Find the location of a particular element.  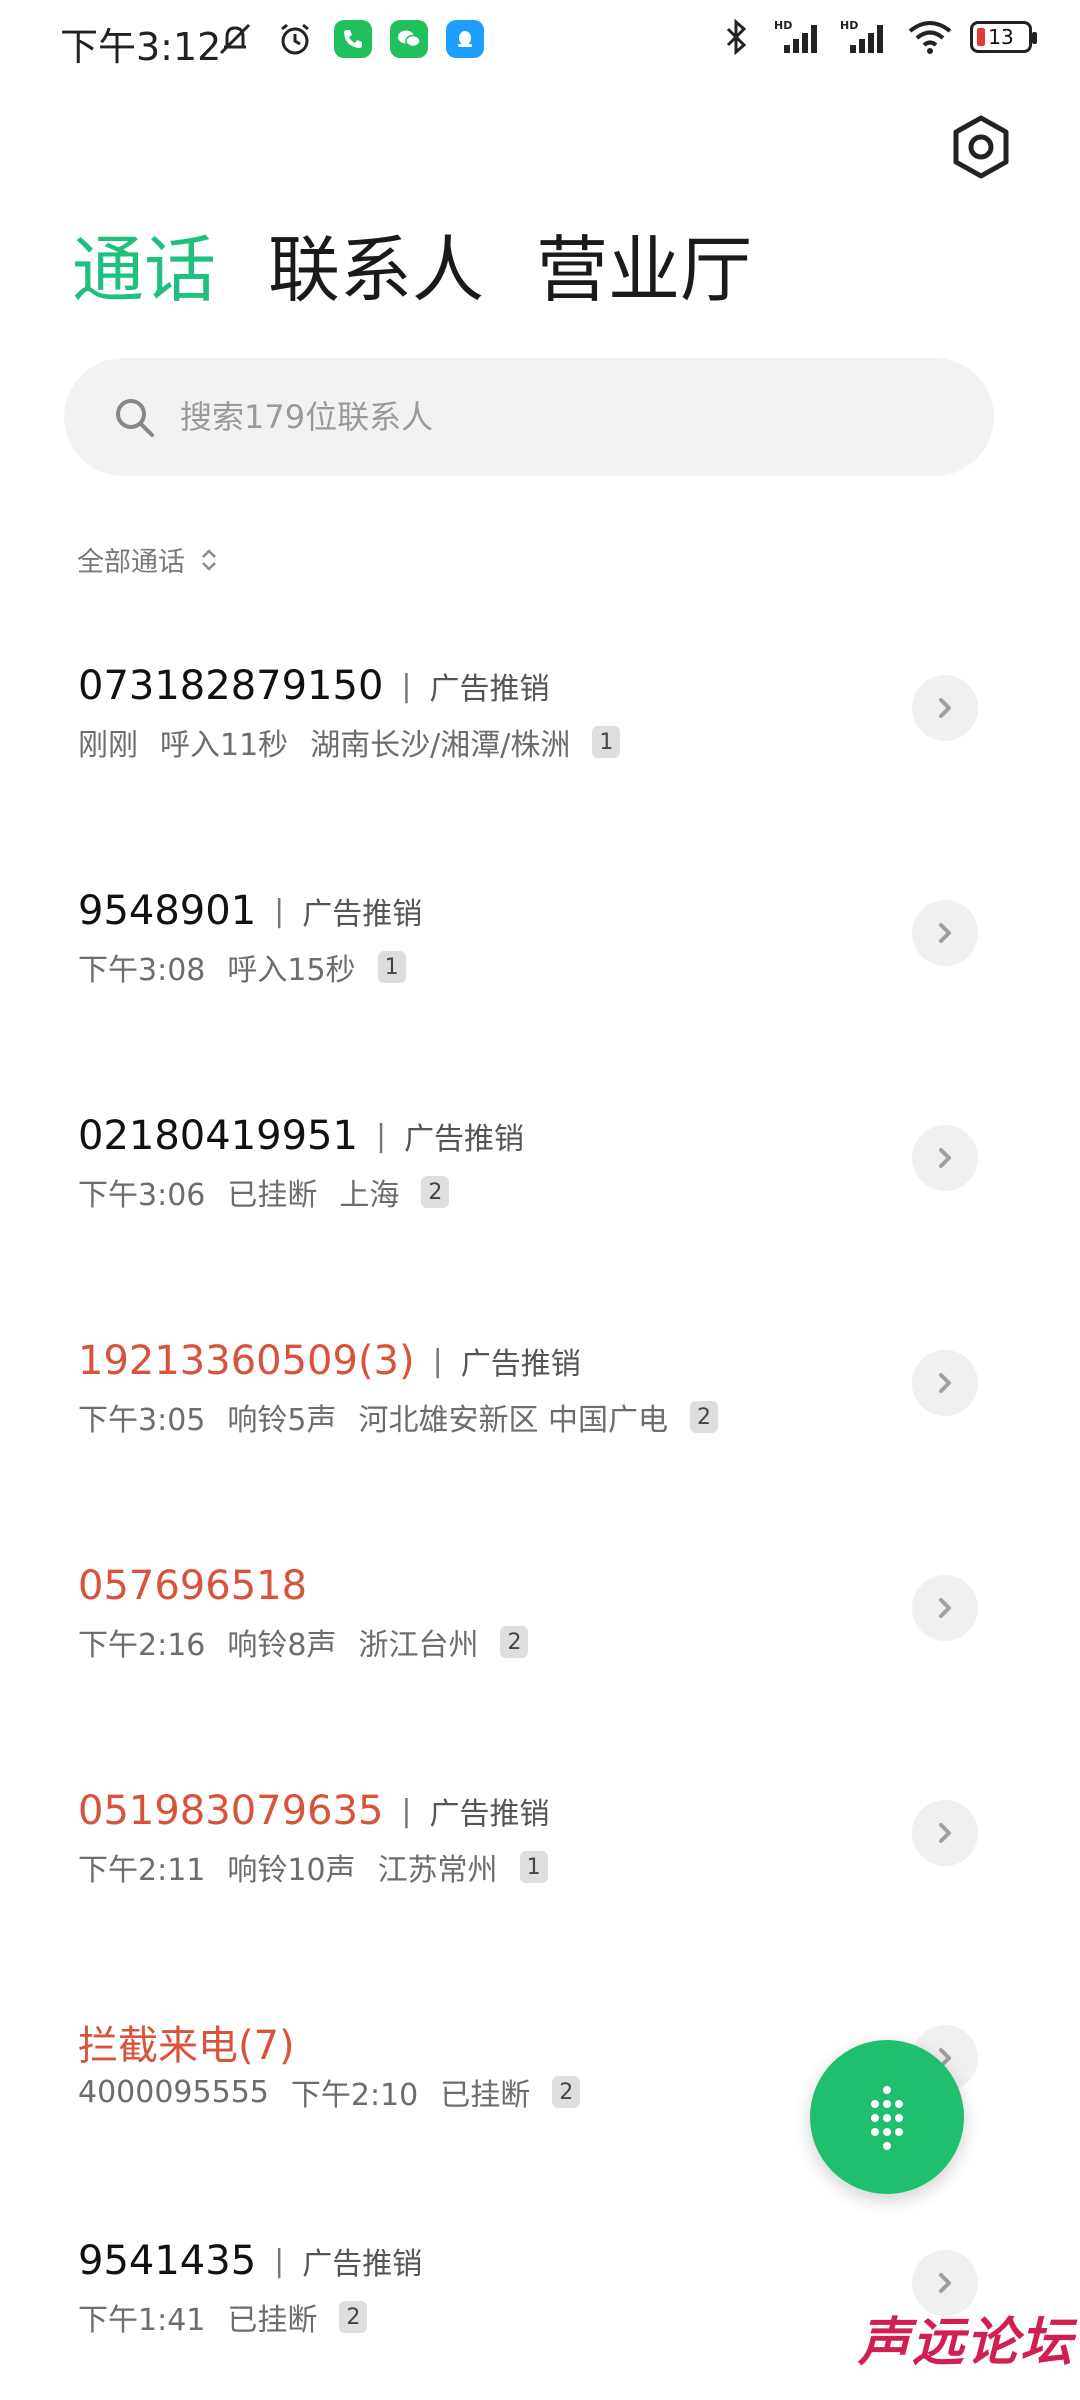

call-log-item: 073182879150 | 广告推销 刚刚 呼入11秒 湖南长沙/湘潭/株洲 1 is located at coordinates (540, 725).